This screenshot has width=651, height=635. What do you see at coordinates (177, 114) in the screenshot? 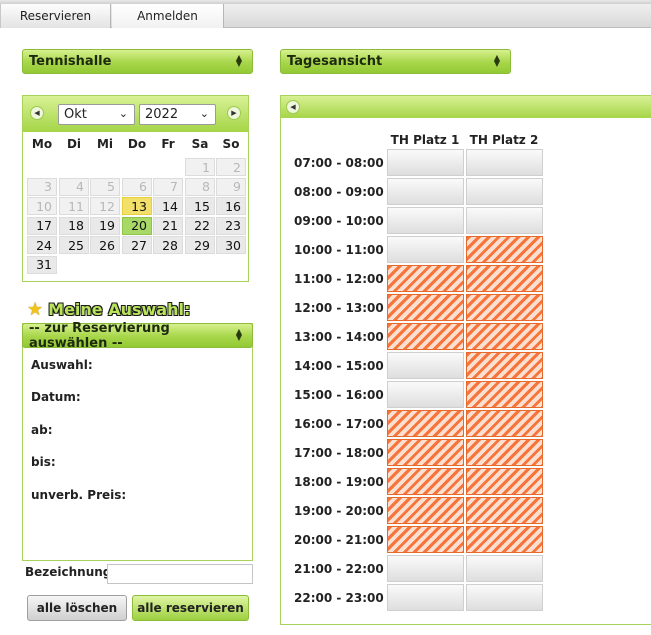
I see `year-select: 2022 ⌄` at bounding box center [177, 114].